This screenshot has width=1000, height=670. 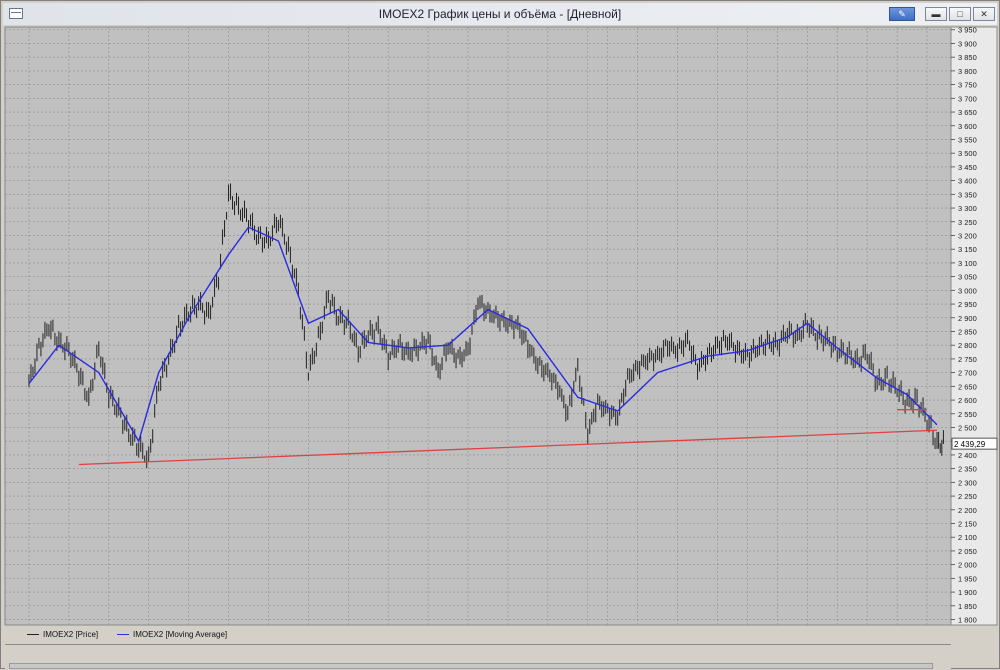 I want to click on y-tick-label: 2 250, so click(x=967, y=496).